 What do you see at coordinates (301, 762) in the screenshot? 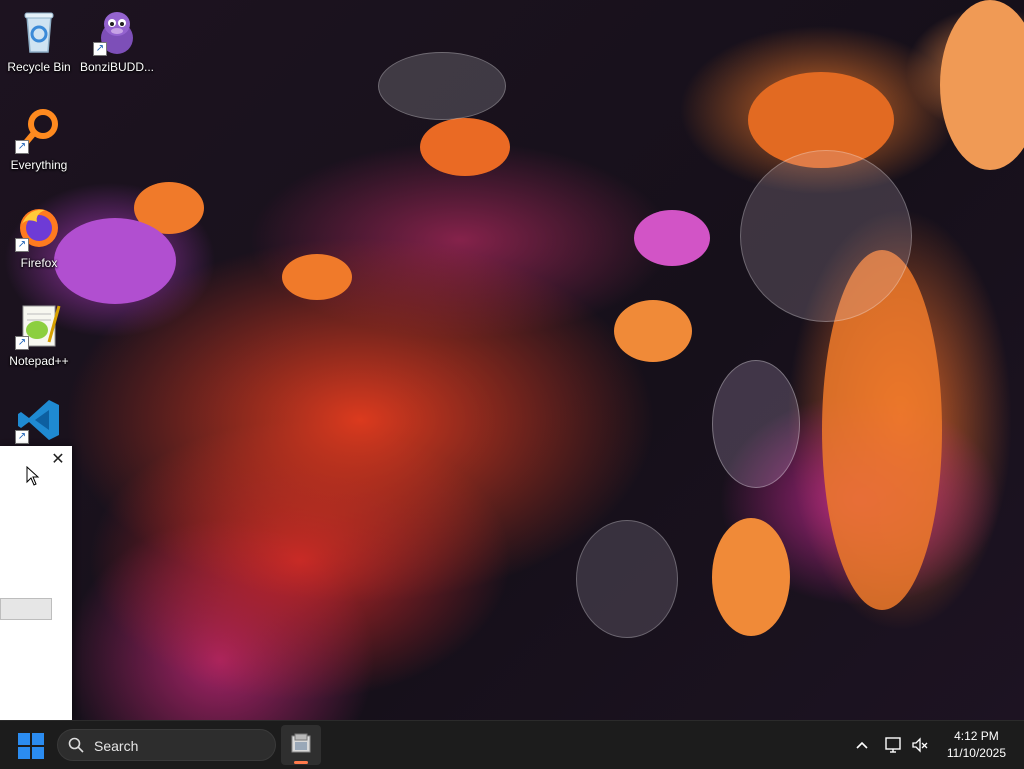
I see `active-app-indicator` at bounding box center [301, 762].